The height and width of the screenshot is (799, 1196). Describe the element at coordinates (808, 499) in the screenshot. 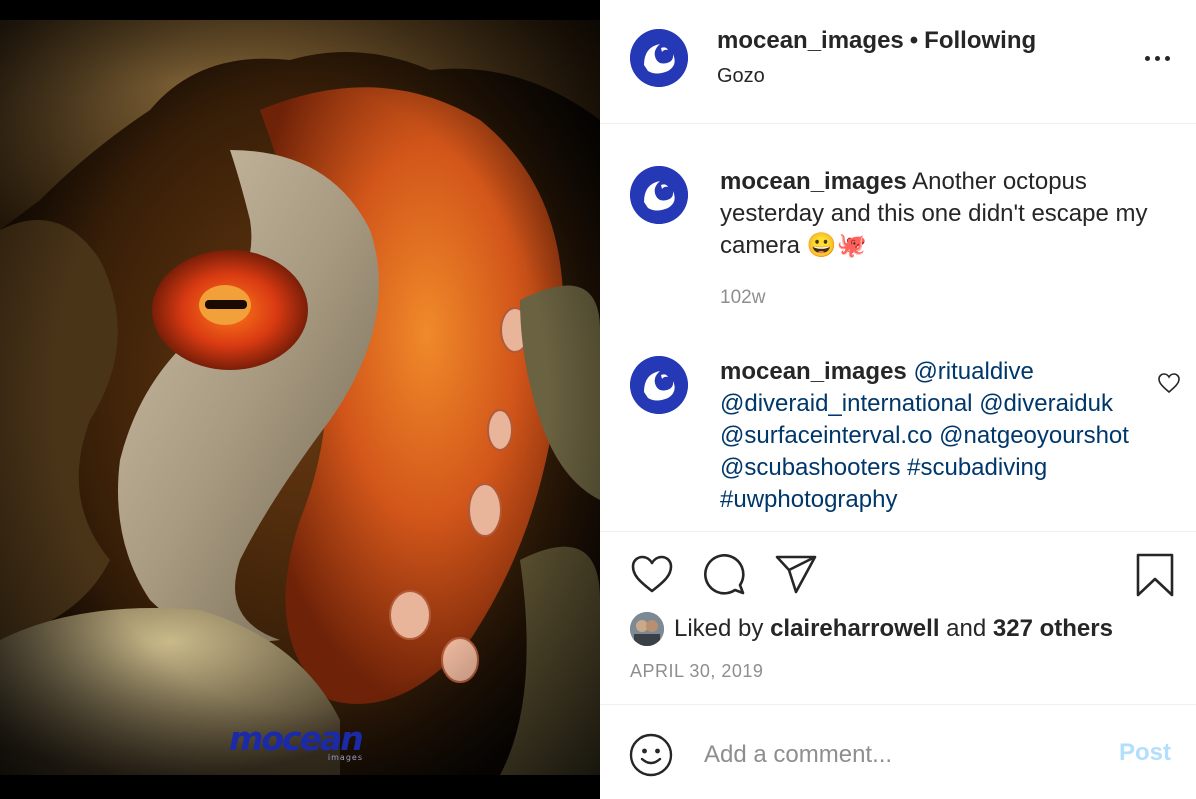

I see `hashtag-link: #uwphotography` at that location.